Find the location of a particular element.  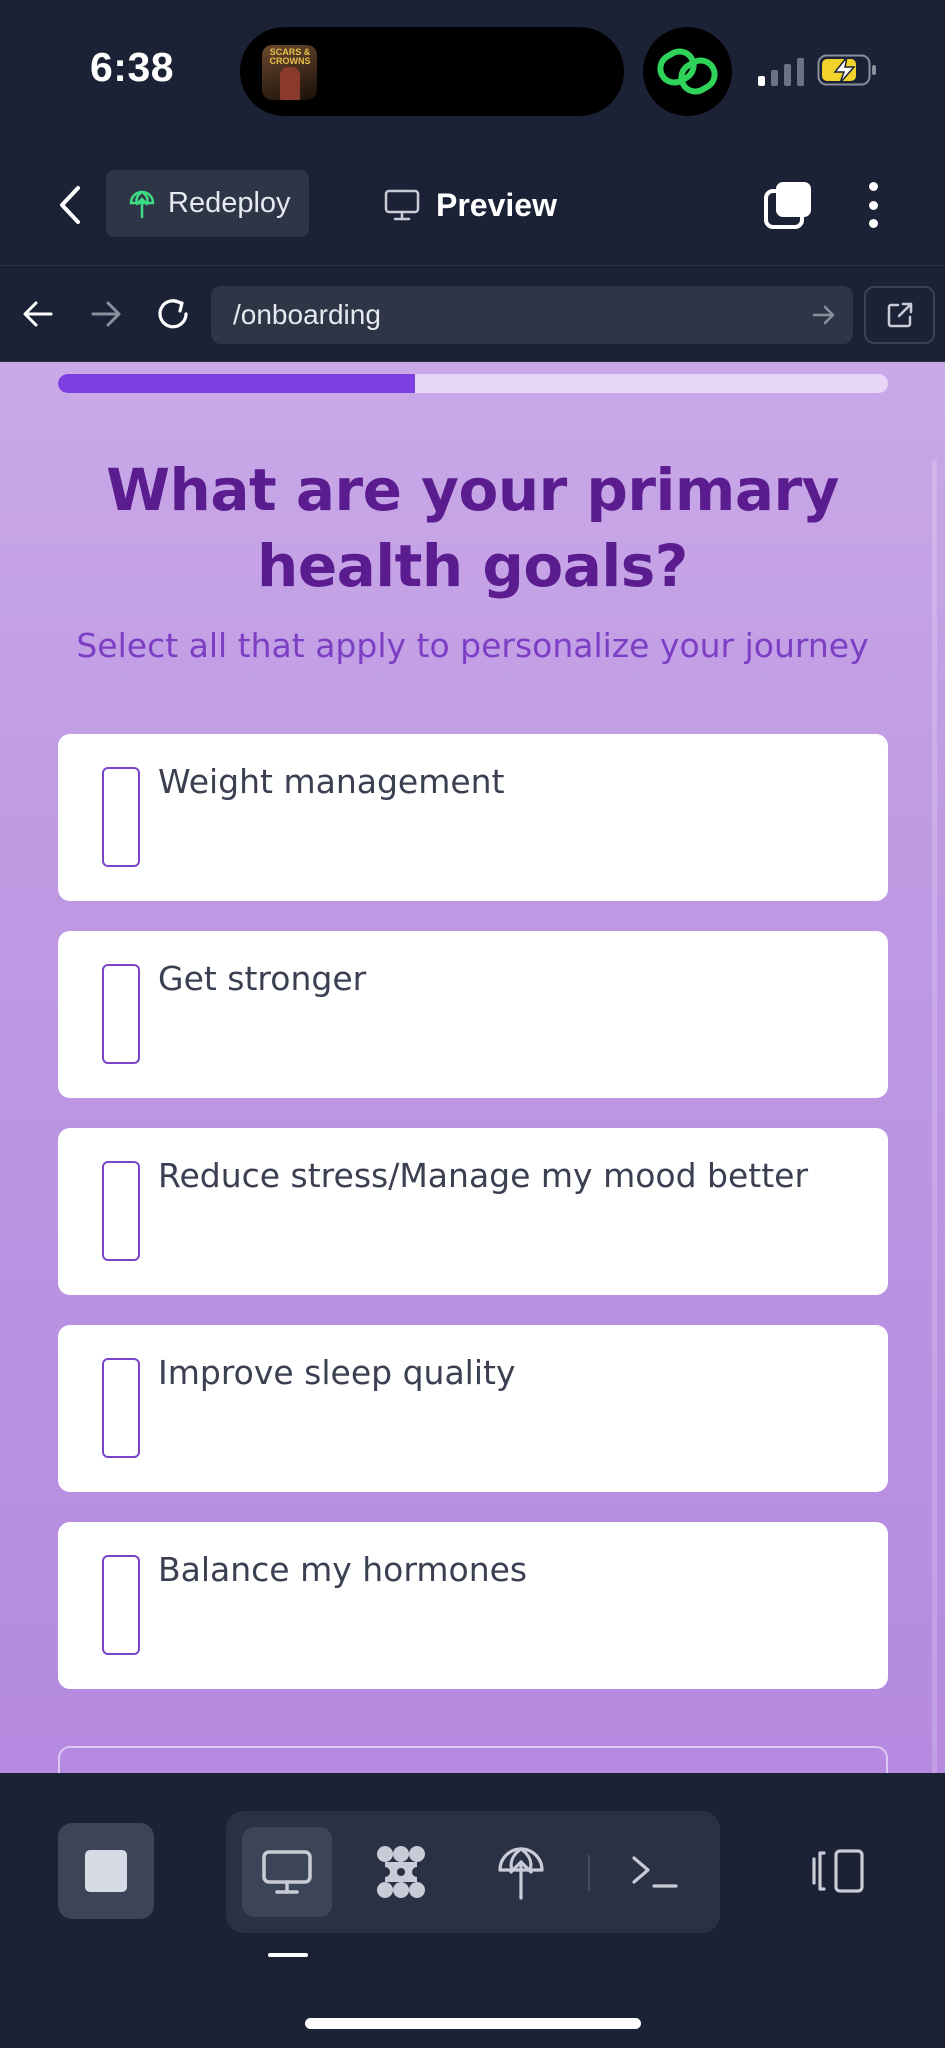

now-playing-album-art: SCARS & CROWNS is located at coordinates (289, 72).